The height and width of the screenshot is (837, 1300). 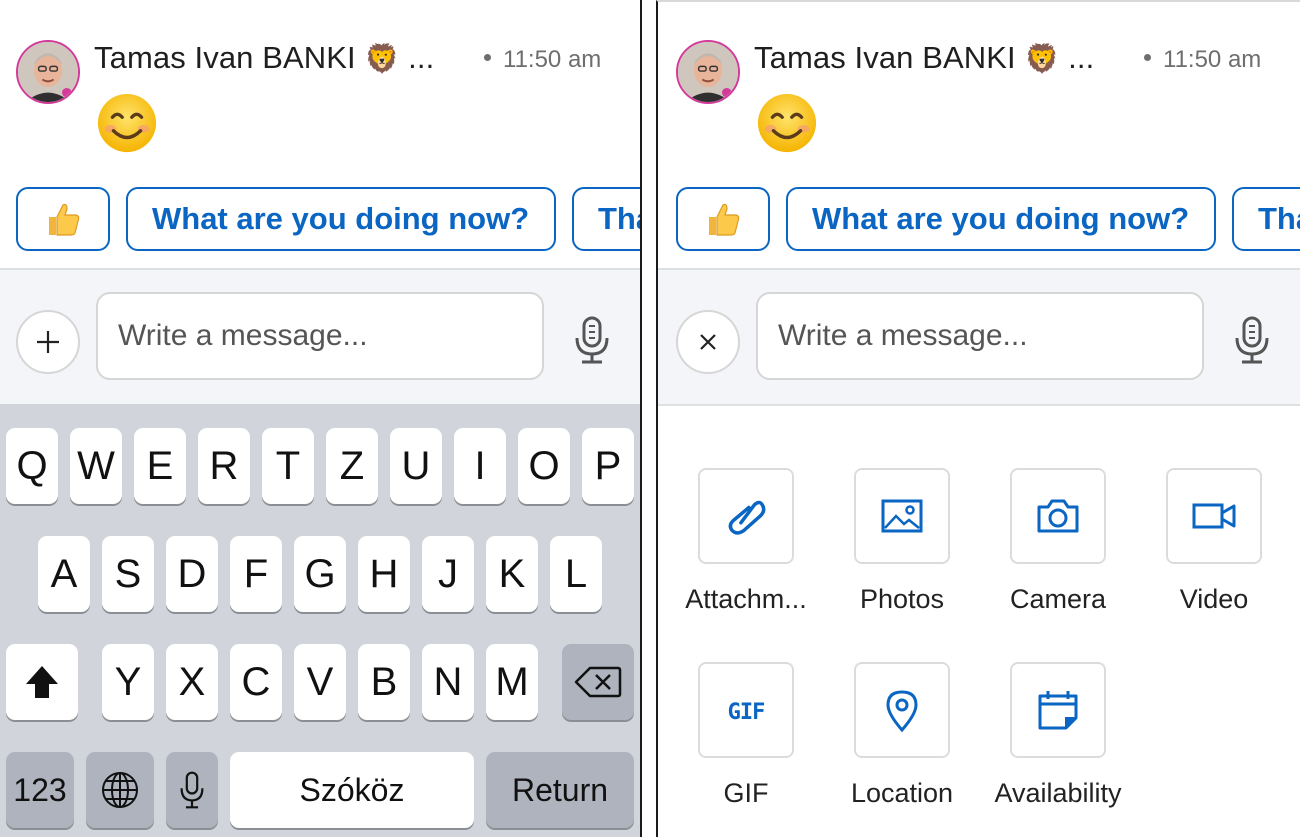 I want to click on key-l: L, so click(x=576, y=574).